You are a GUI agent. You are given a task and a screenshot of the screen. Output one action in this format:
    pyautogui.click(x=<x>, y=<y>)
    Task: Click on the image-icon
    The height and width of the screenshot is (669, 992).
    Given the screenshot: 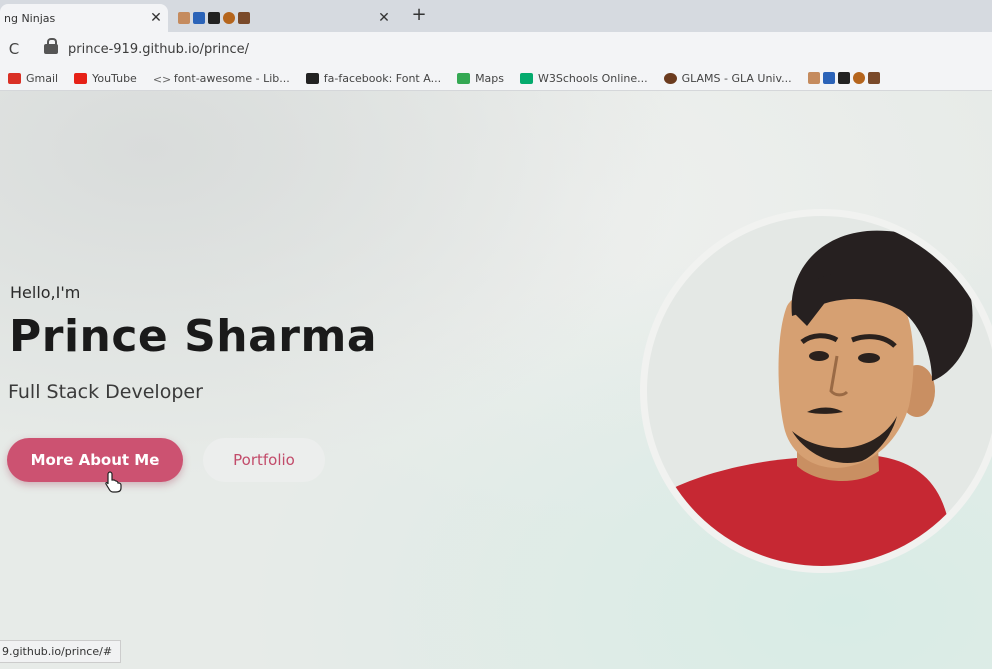 What is the action you would take?
    pyautogui.click(x=312, y=78)
    